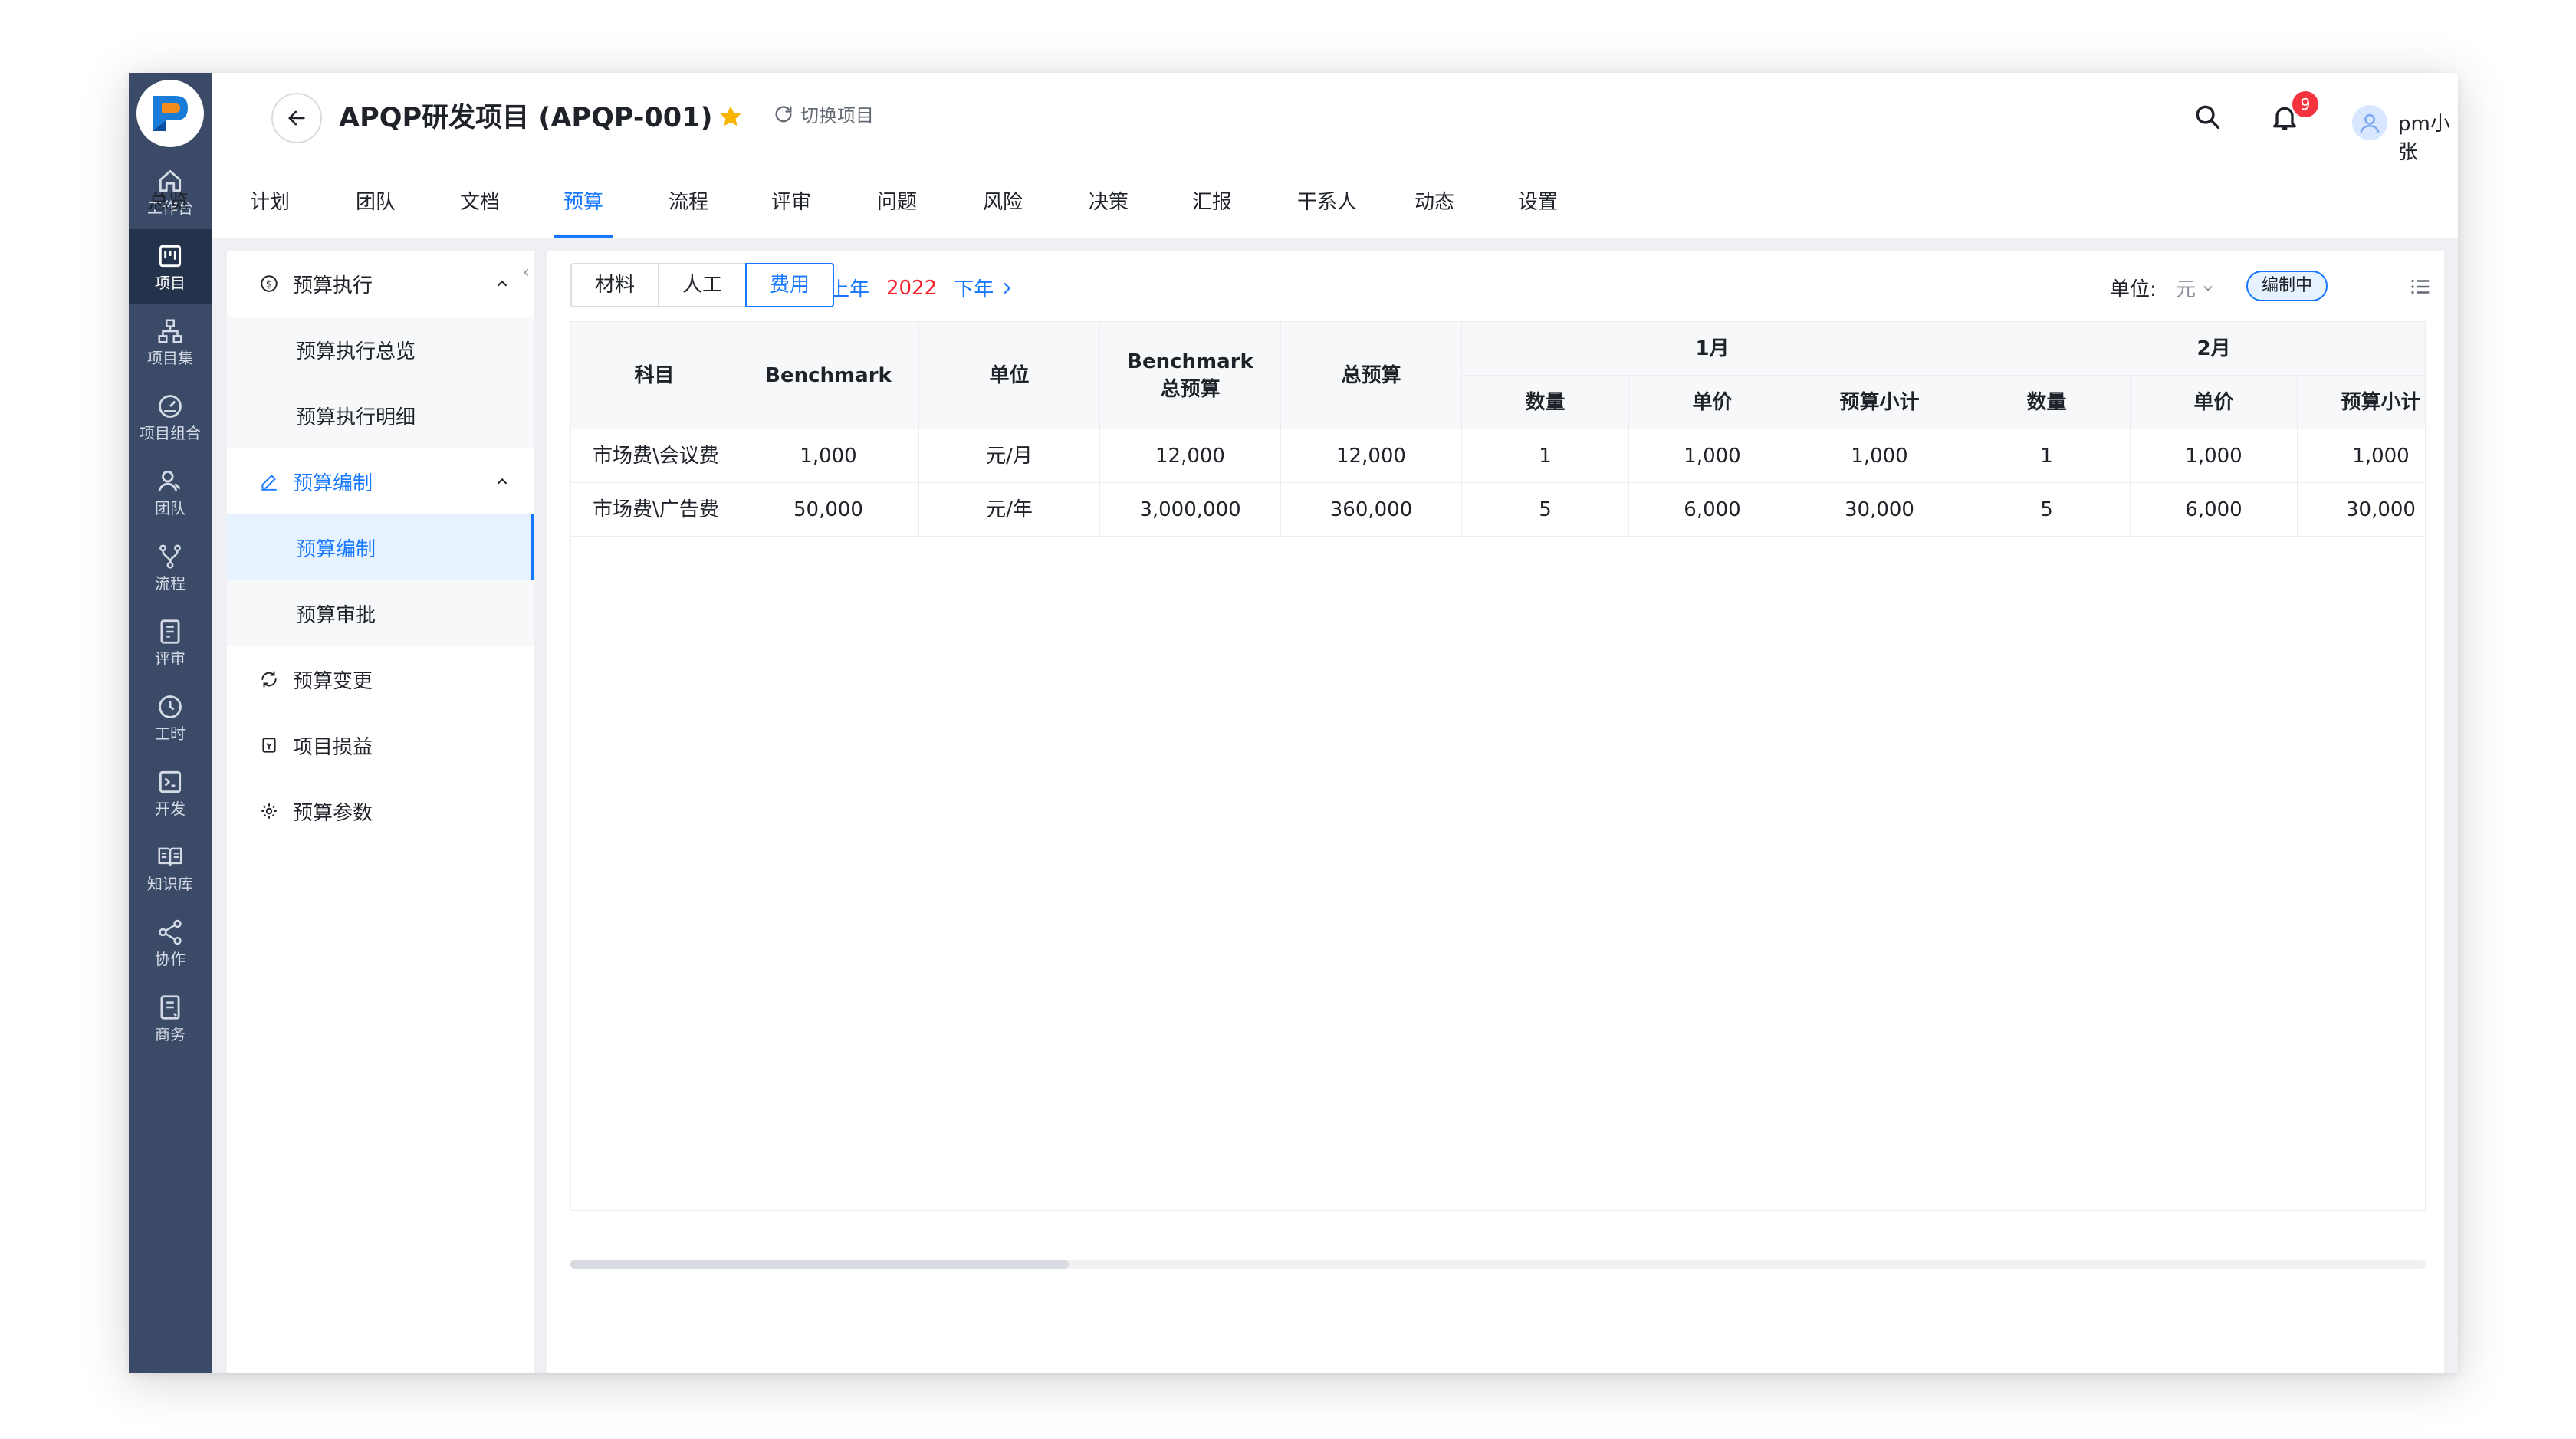  Describe the element at coordinates (1545, 456) in the screenshot. I see `cell-m1-qty: 1` at that location.